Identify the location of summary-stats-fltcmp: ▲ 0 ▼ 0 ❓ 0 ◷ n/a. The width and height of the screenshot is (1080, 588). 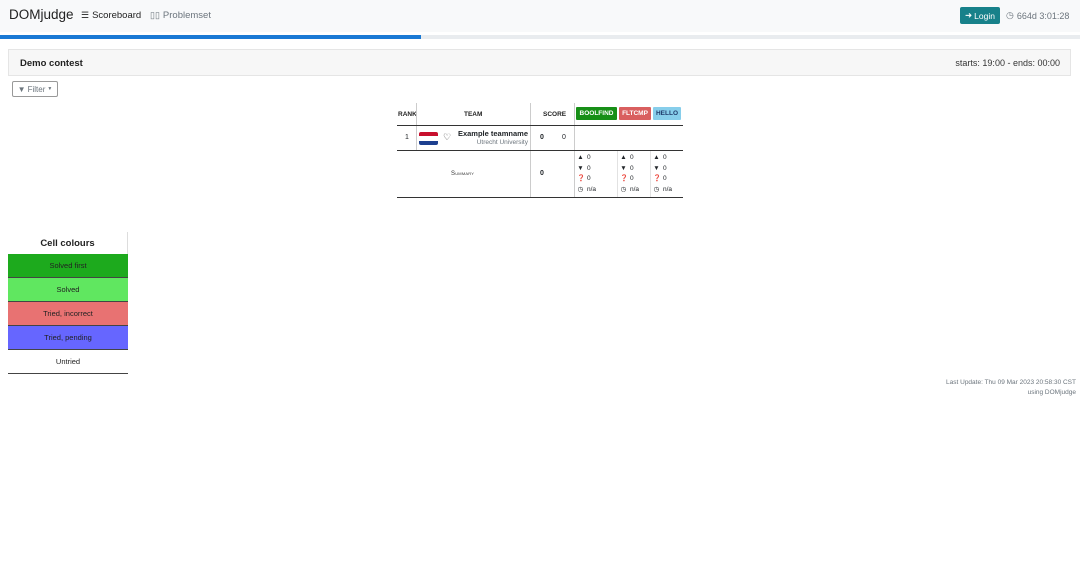
(629, 174).